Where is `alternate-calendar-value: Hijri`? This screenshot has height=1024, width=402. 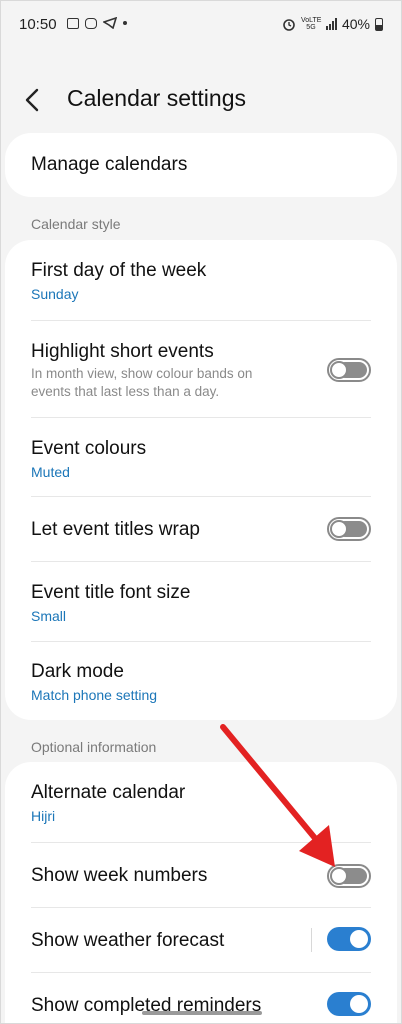
alternate-calendar-value: Hijri is located at coordinates (43, 816).